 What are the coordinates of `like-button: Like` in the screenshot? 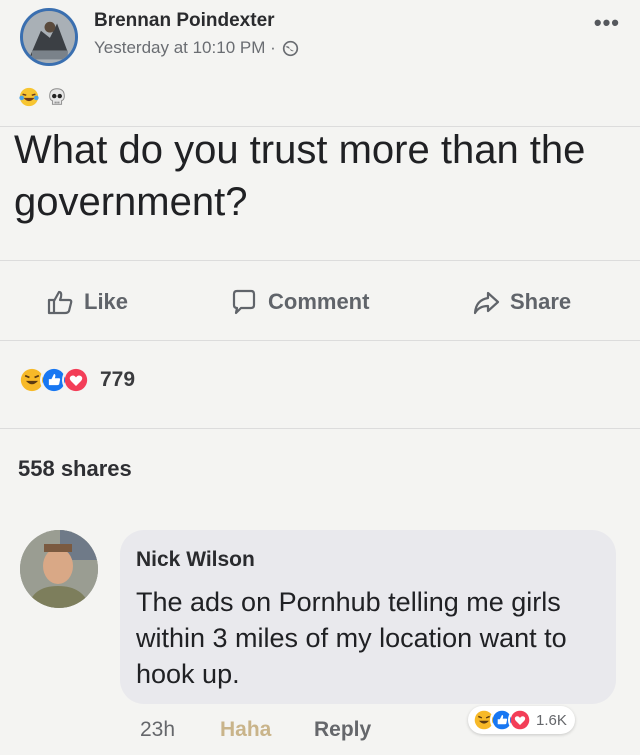 It's located at (87, 302).